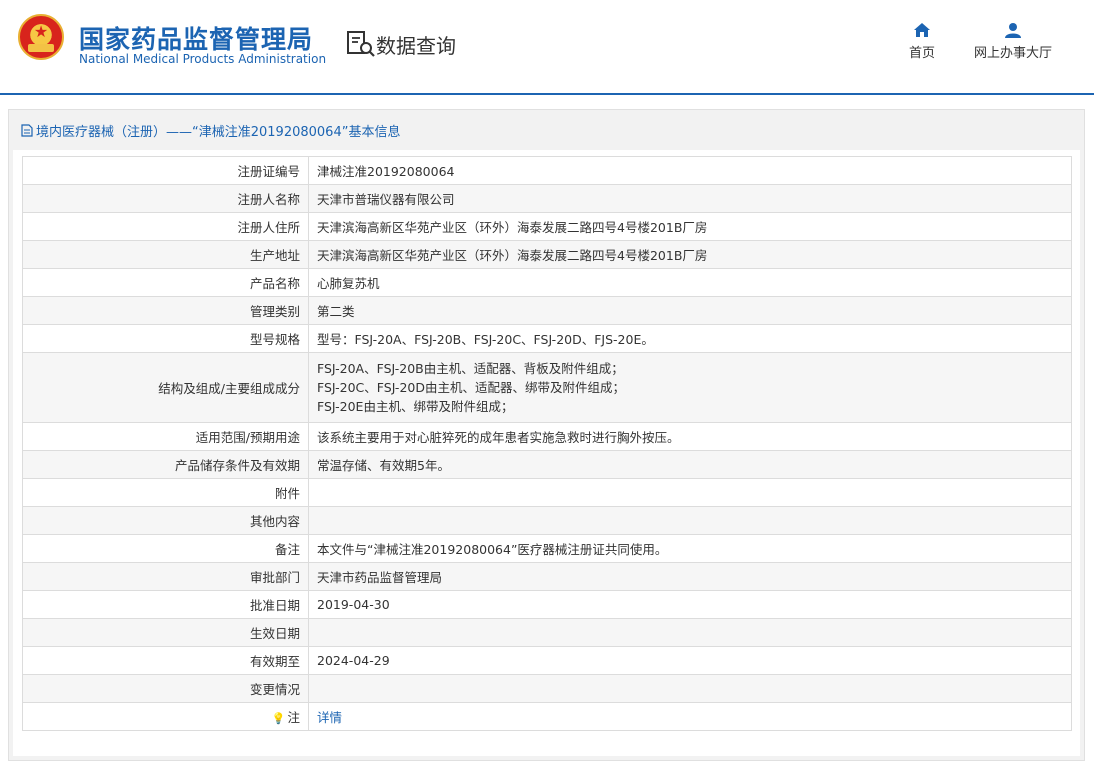 This screenshot has height=768, width=1094. I want to click on row-label: 注册人名称, so click(165, 198).